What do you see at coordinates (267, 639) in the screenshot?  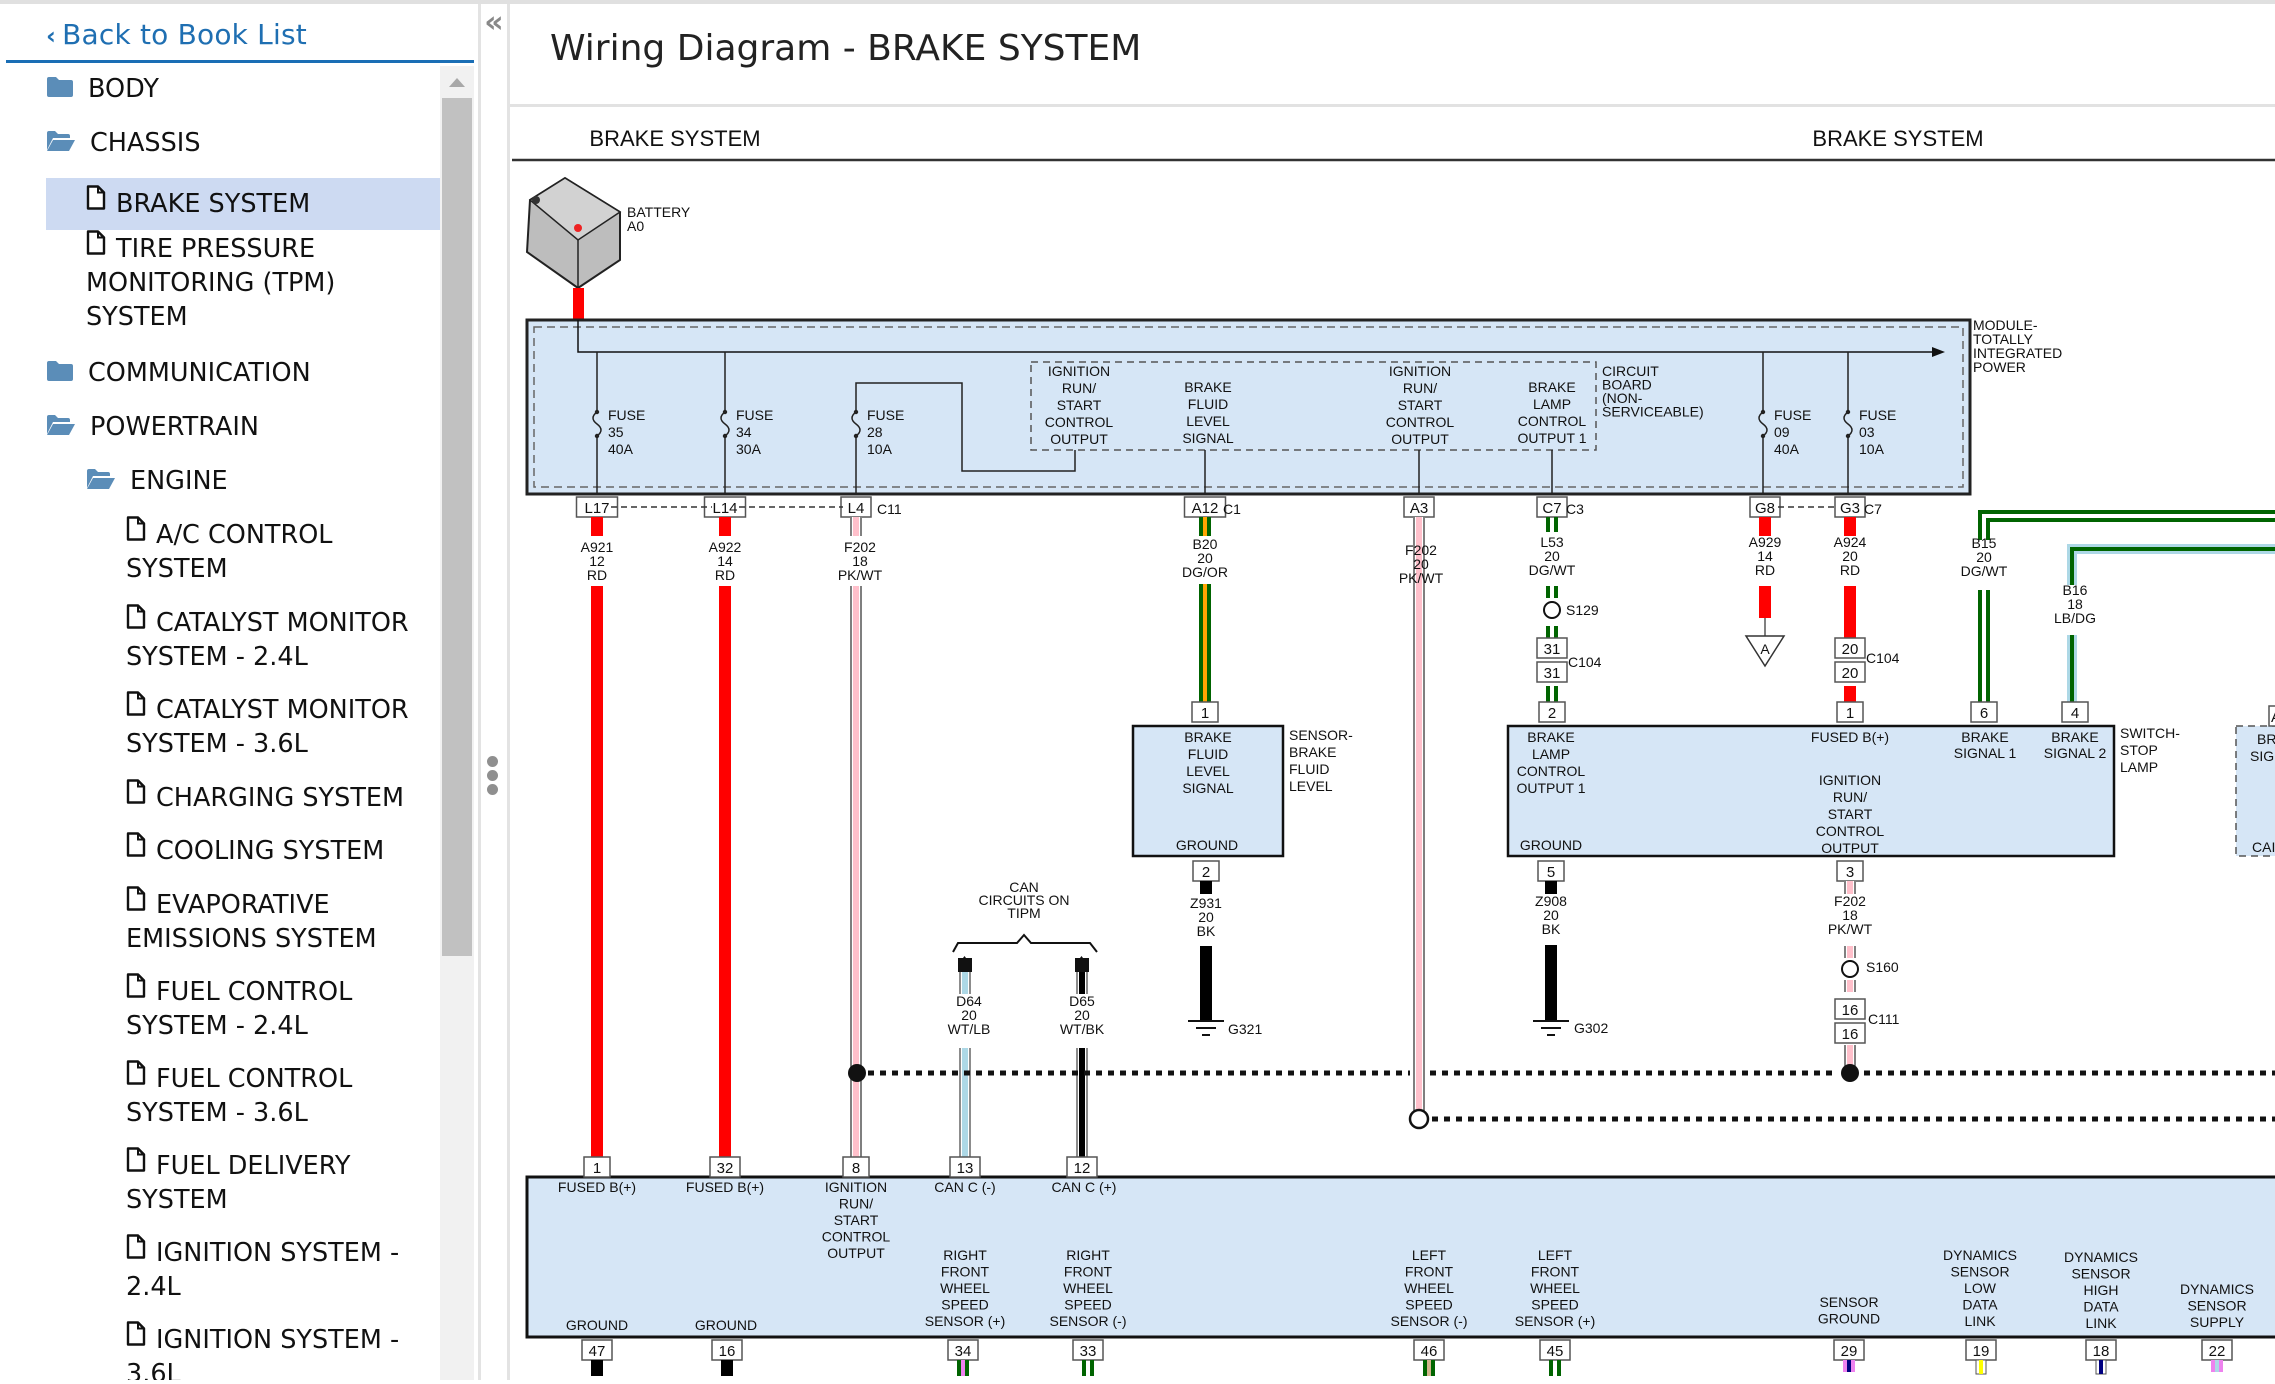 I see `tree-item-catalyst-monitor-system-2-4l: CATALYST MONITOR SYSTEM - 2.4L` at bounding box center [267, 639].